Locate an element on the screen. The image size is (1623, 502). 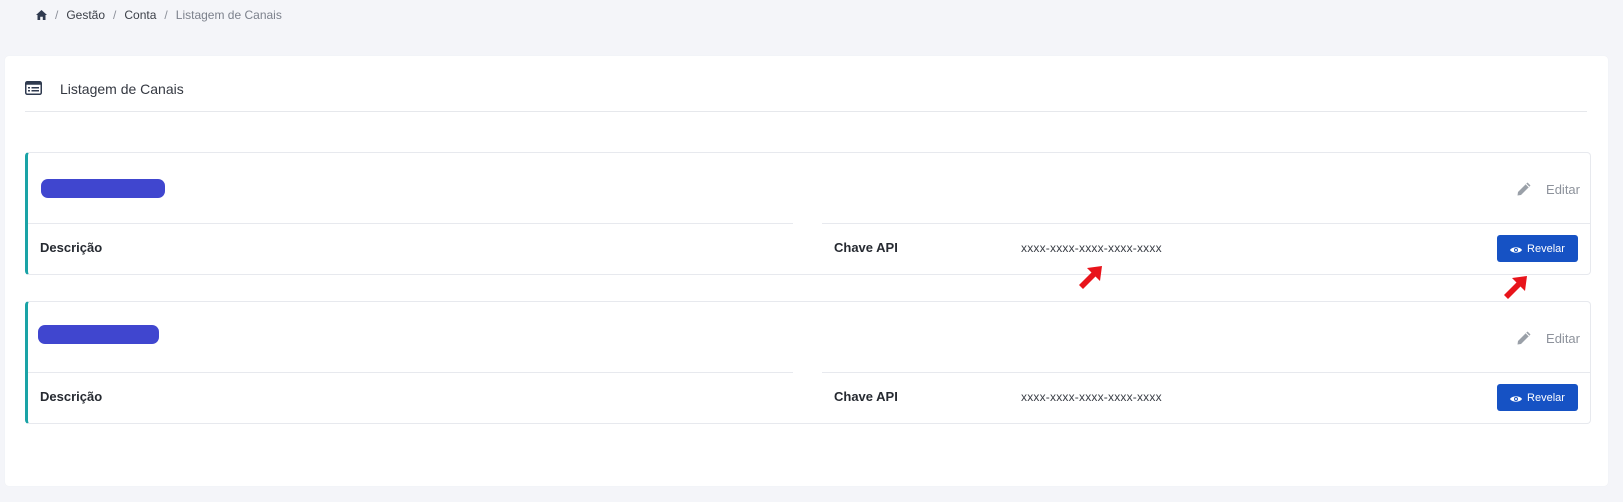
breadcrumb-item-conta: Conta is located at coordinates (140, 15).